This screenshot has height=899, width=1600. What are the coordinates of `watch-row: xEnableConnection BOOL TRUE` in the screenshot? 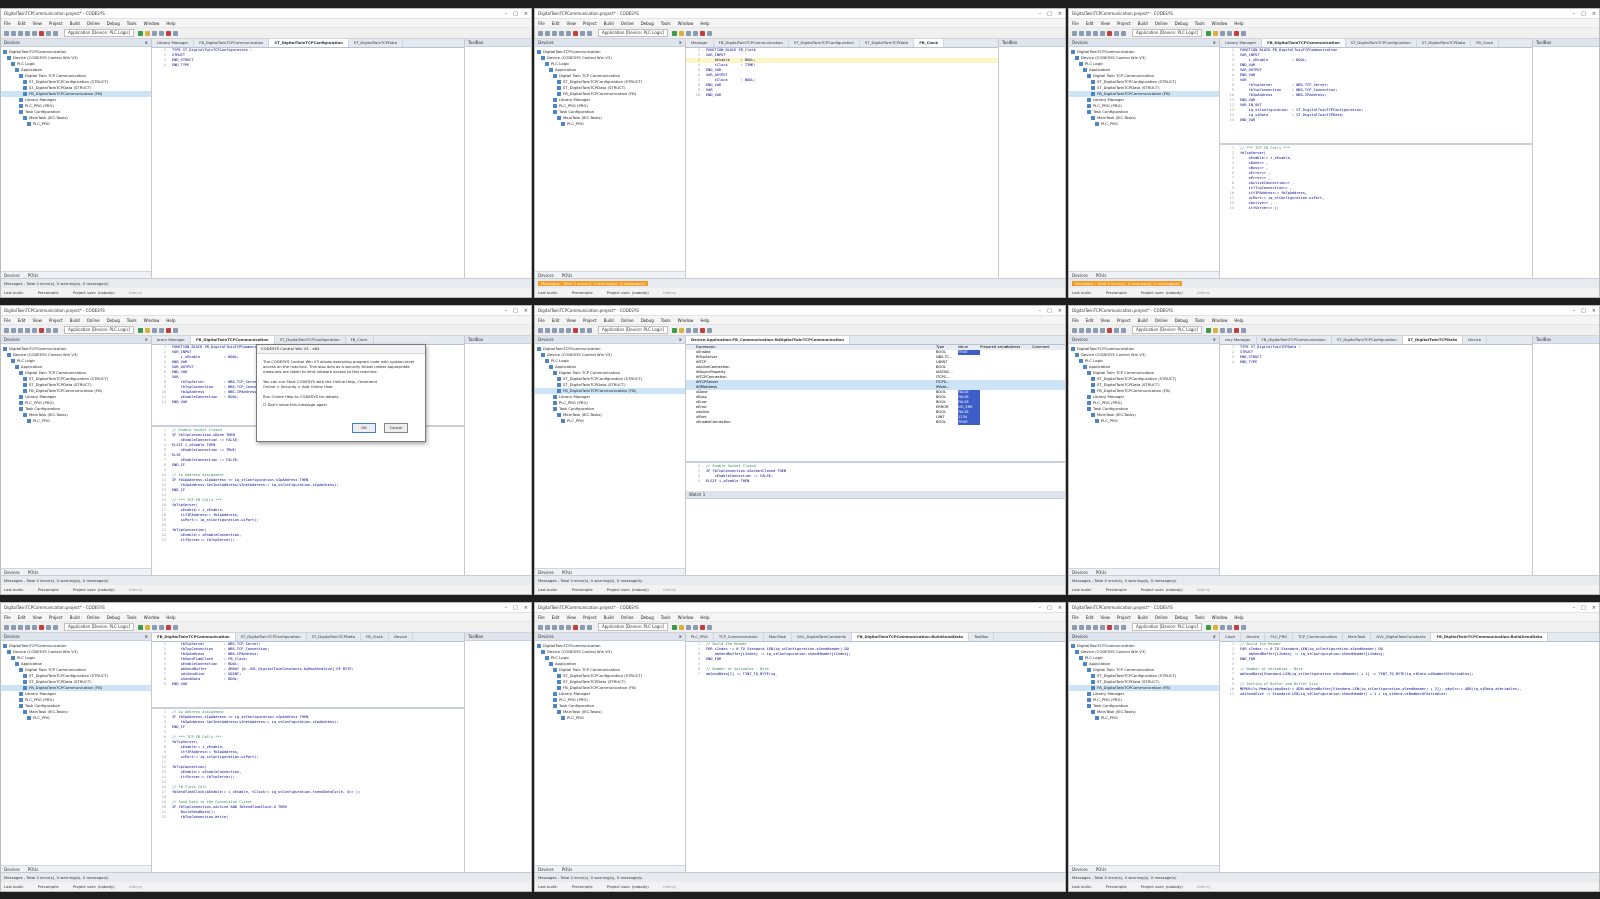 It's located at (875, 422).